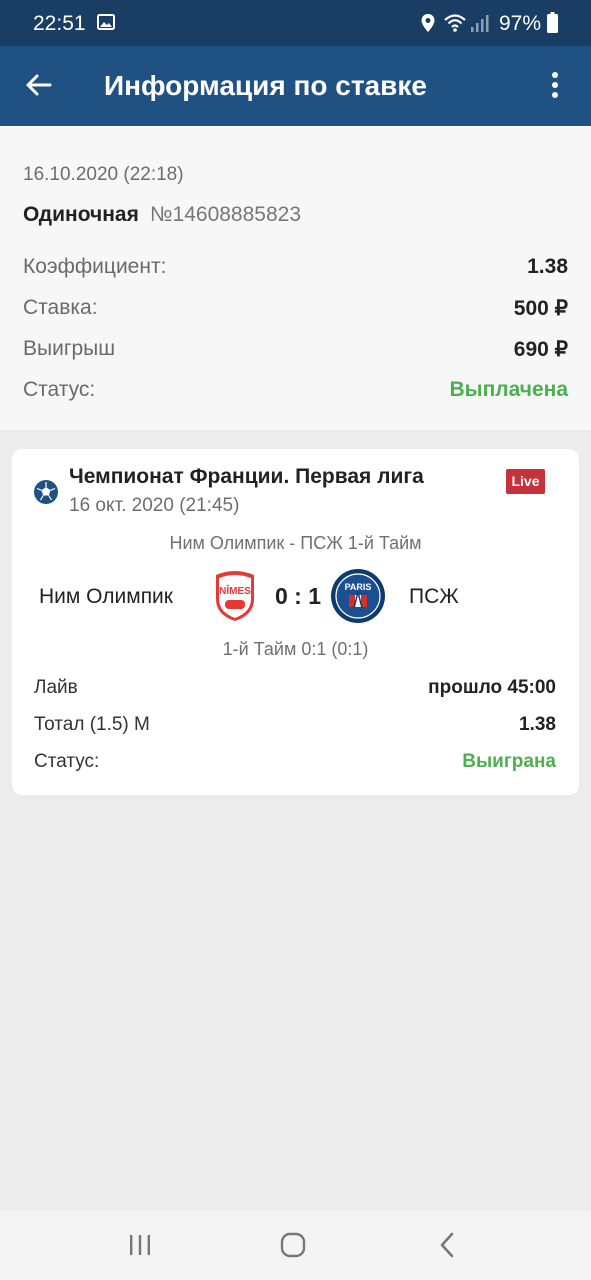 The height and width of the screenshot is (1280, 591). Describe the element at coordinates (508, 389) in the screenshot. I see `status-value: Выплачена` at that location.